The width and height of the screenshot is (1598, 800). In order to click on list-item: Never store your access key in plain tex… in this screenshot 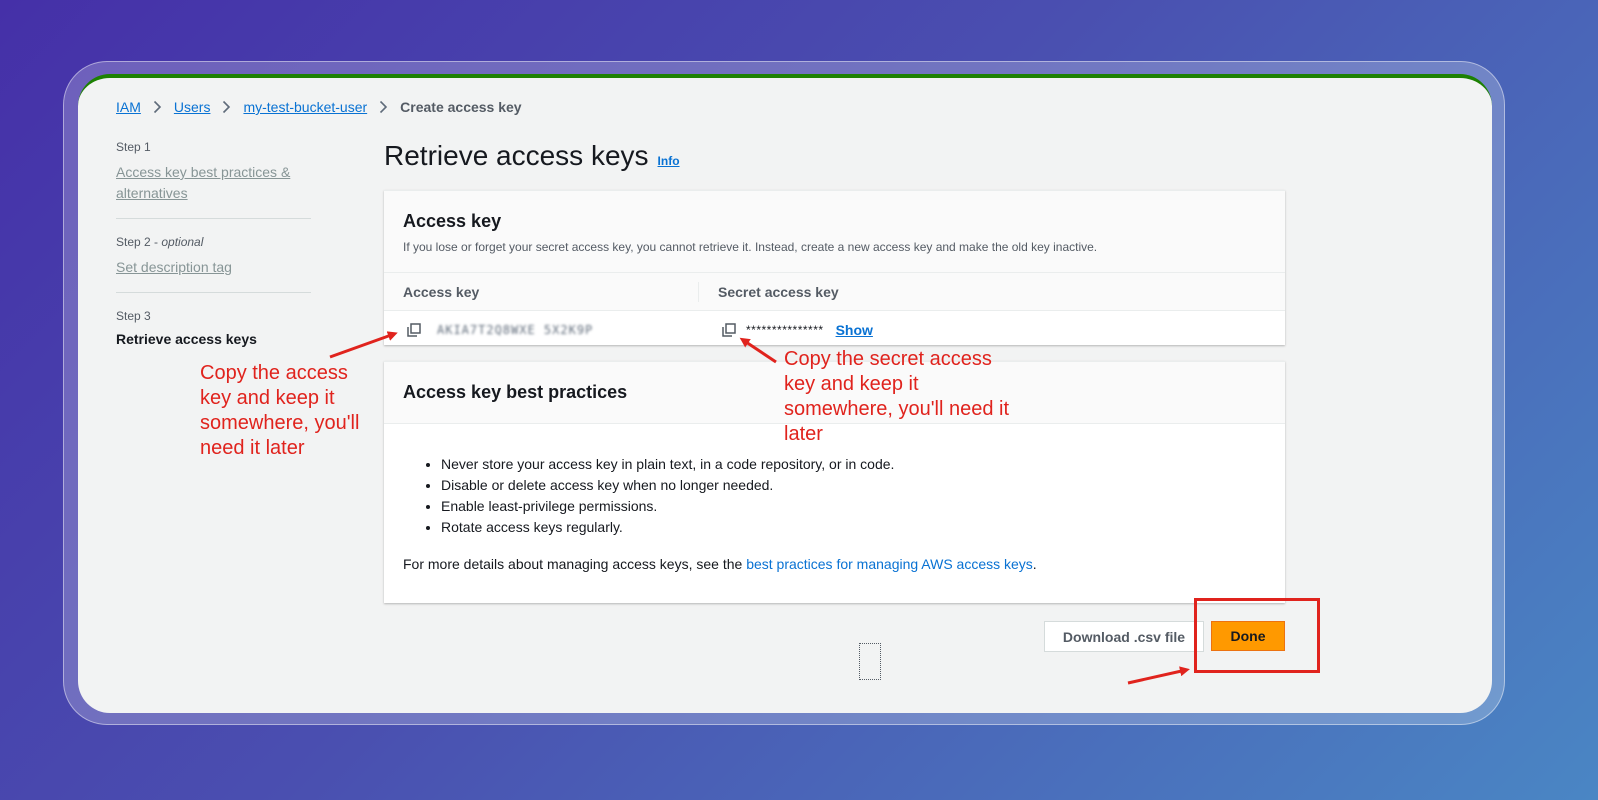, I will do `click(853, 464)`.